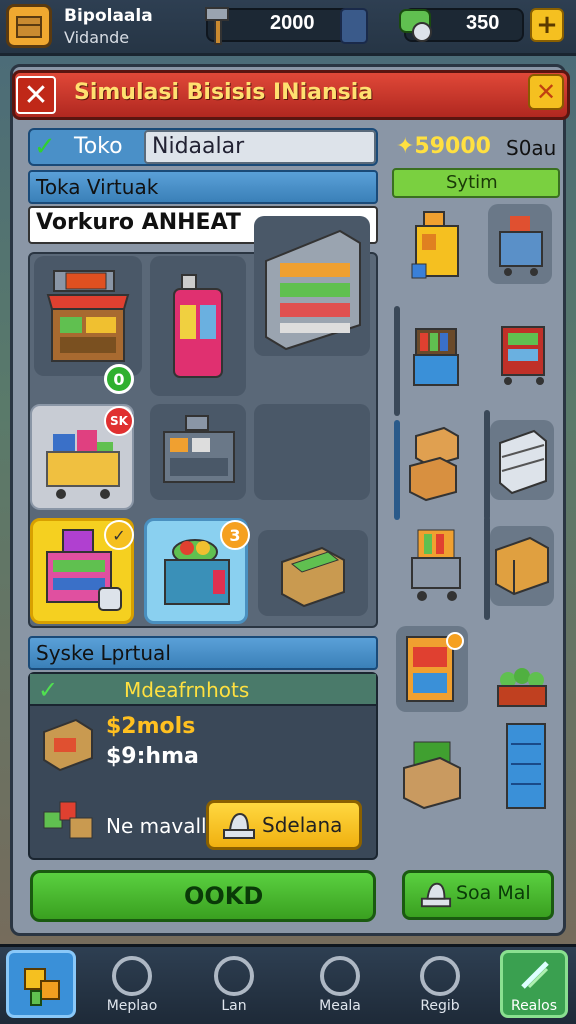  I want to click on vending-machine-icon, so click(198, 326).